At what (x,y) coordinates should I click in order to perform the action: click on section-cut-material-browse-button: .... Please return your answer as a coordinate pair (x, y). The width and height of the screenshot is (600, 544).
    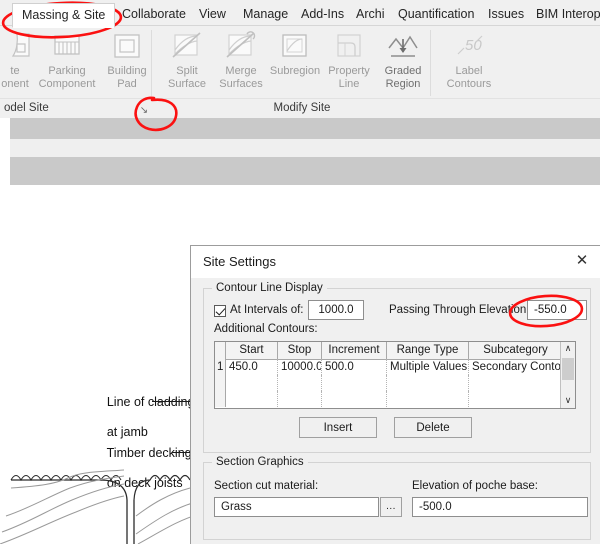
    Looking at the image, I should click on (391, 507).